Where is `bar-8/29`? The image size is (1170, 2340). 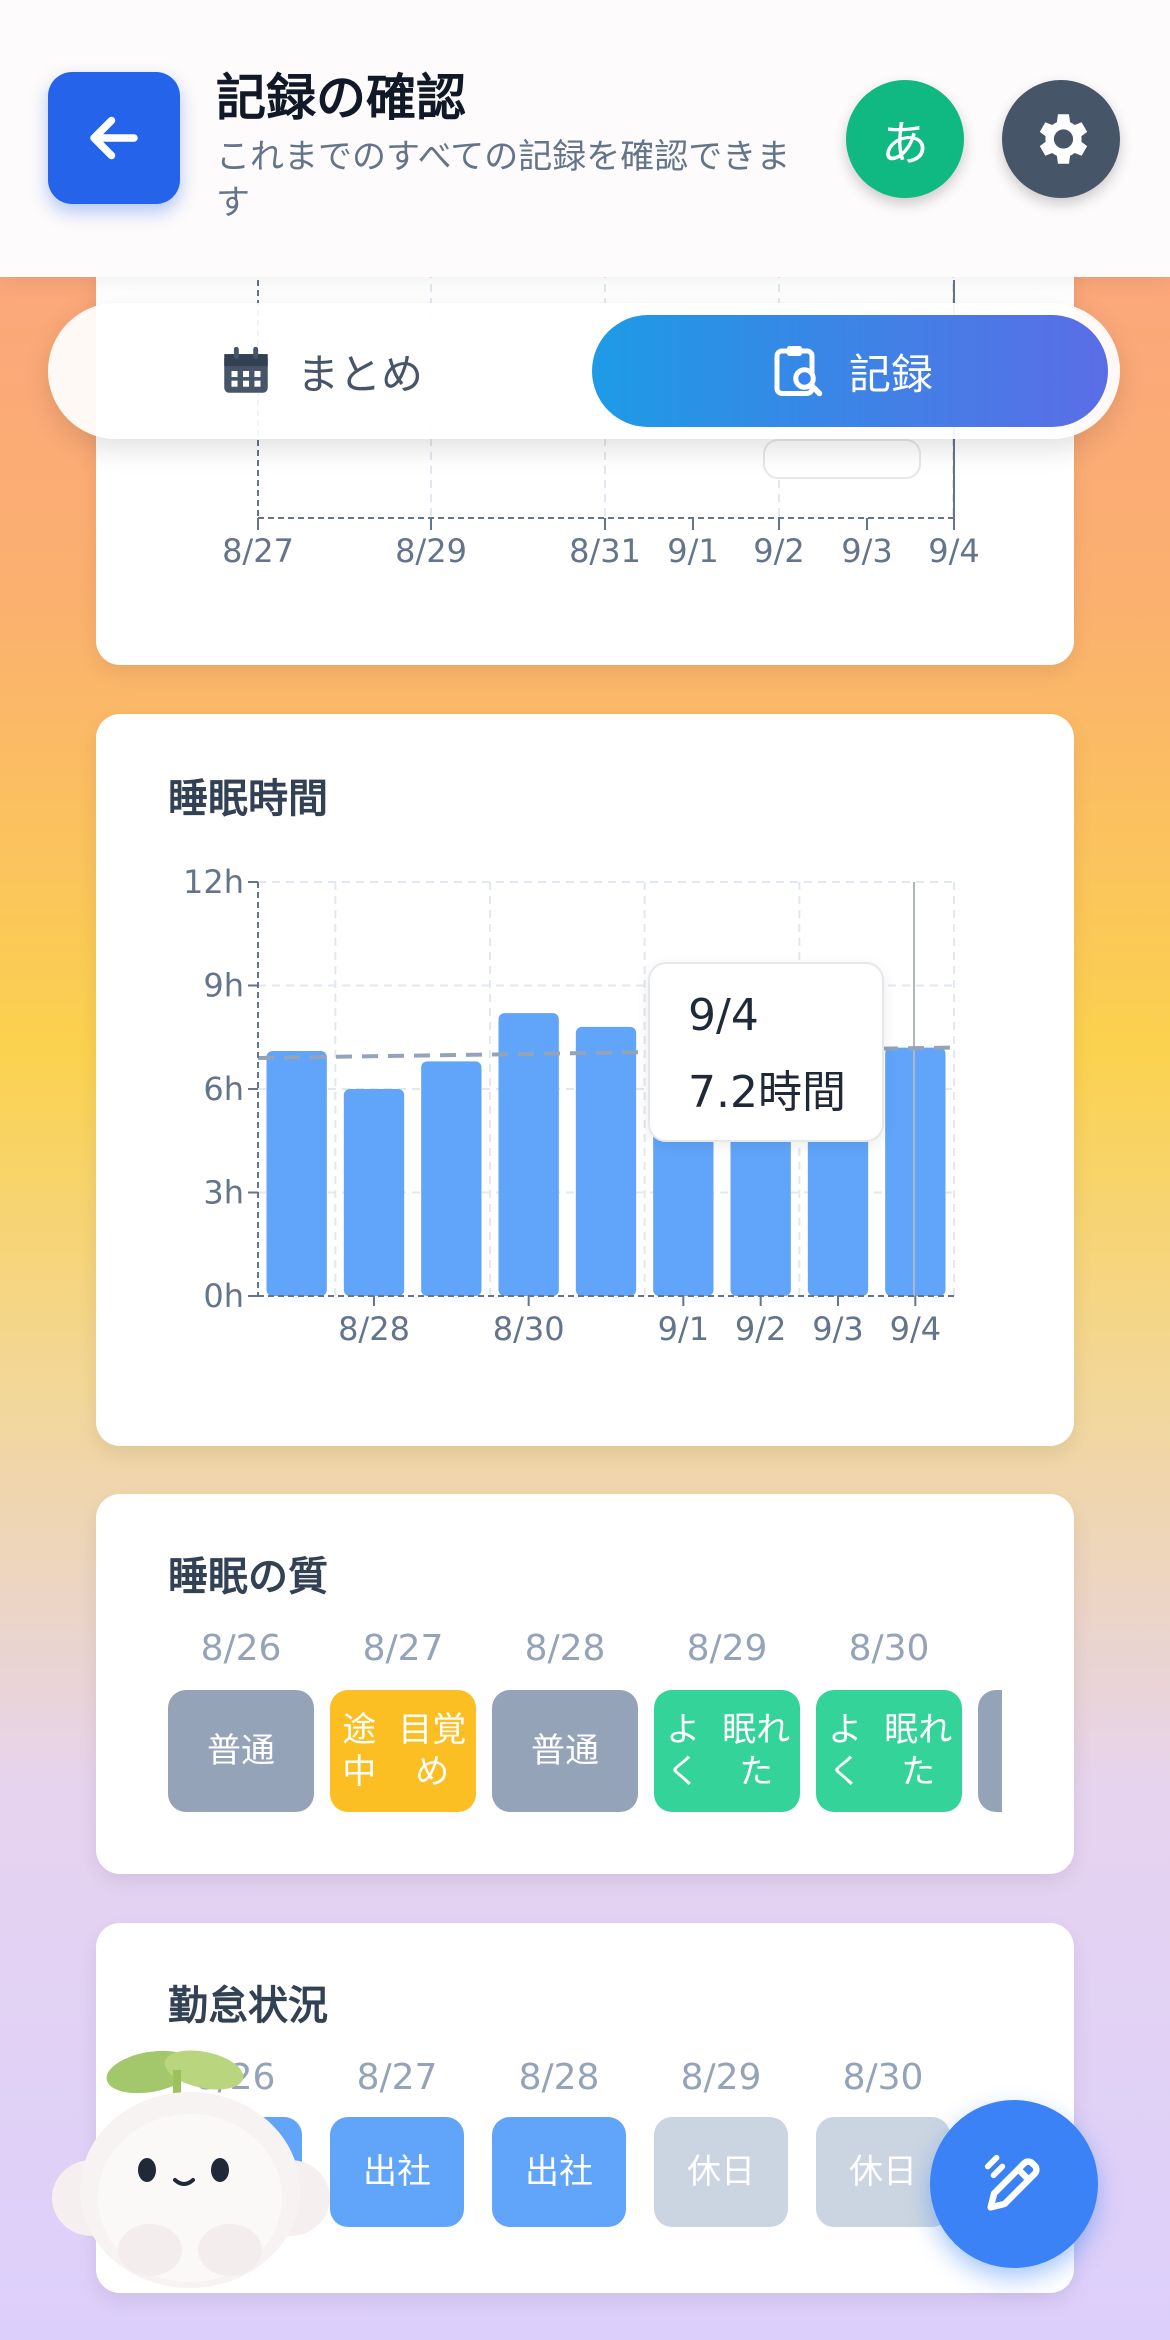
bar-8/29 is located at coordinates (451, 1178).